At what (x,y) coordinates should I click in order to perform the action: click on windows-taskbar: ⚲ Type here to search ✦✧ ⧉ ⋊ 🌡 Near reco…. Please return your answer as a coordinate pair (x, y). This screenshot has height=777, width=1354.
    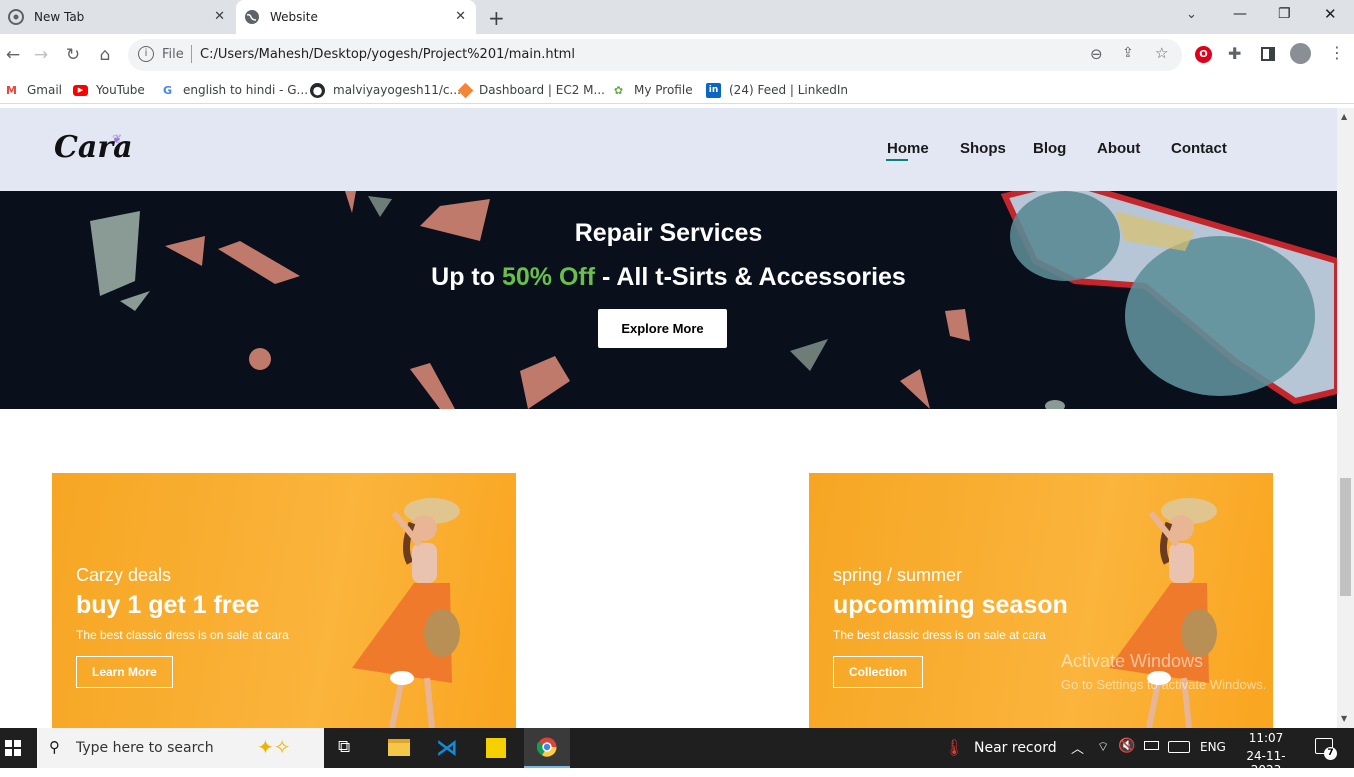
    Looking at the image, I should click on (677, 752).